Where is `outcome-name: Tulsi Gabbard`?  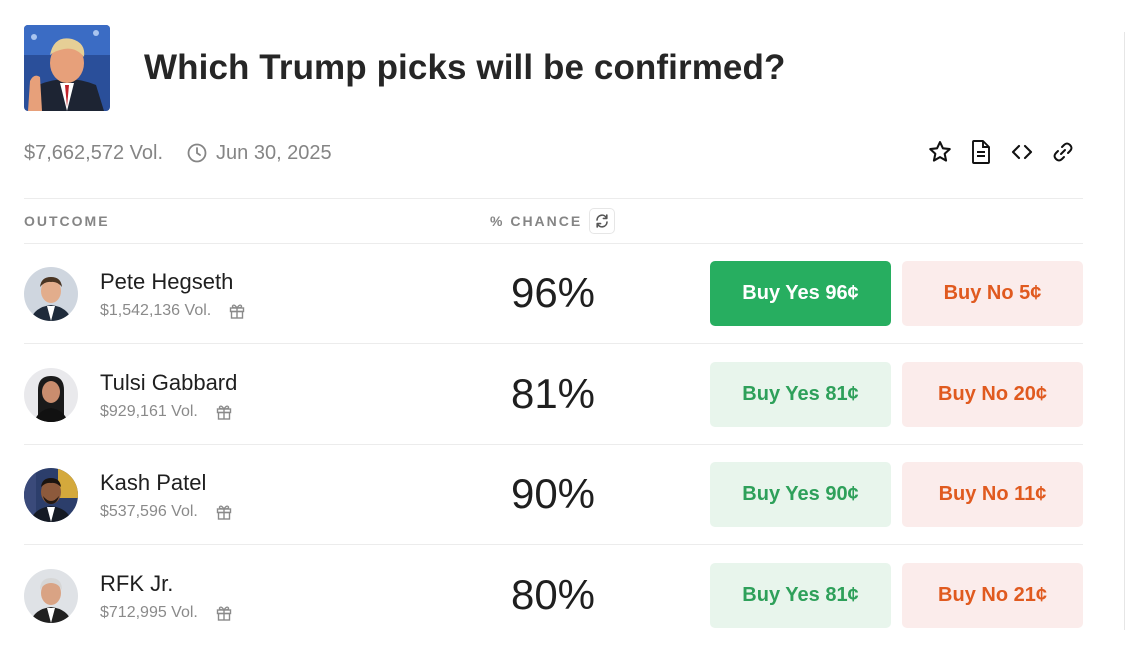
outcome-name: Tulsi Gabbard is located at coordinates (169, 382).